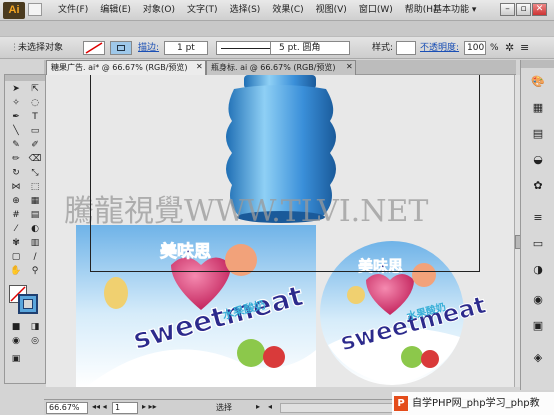 Image resolution: width=554 pixels, height=415 pixels. I want to click on site-watermark-badge: P 自学PHP网_php学习_php教, so click(473, 403).